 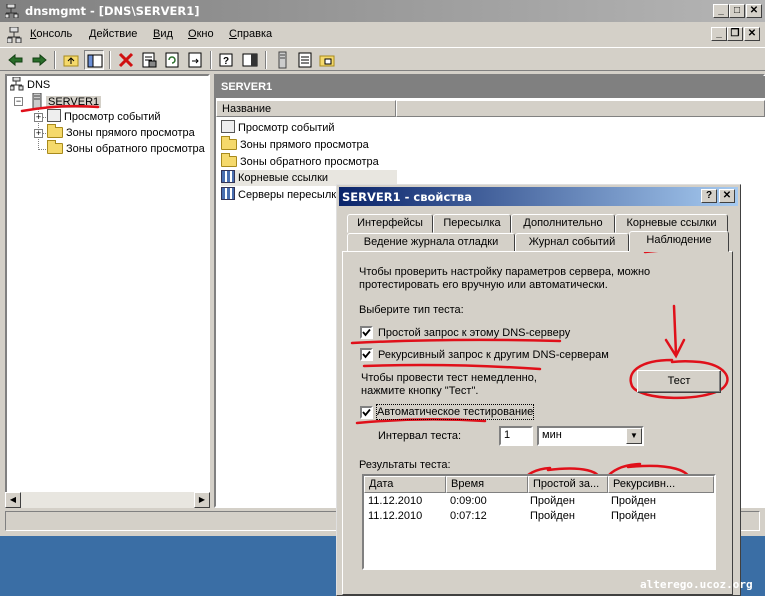 I want to click on dialog-titlebar: SERVER1 - свойства, so click(x=538, y=196).